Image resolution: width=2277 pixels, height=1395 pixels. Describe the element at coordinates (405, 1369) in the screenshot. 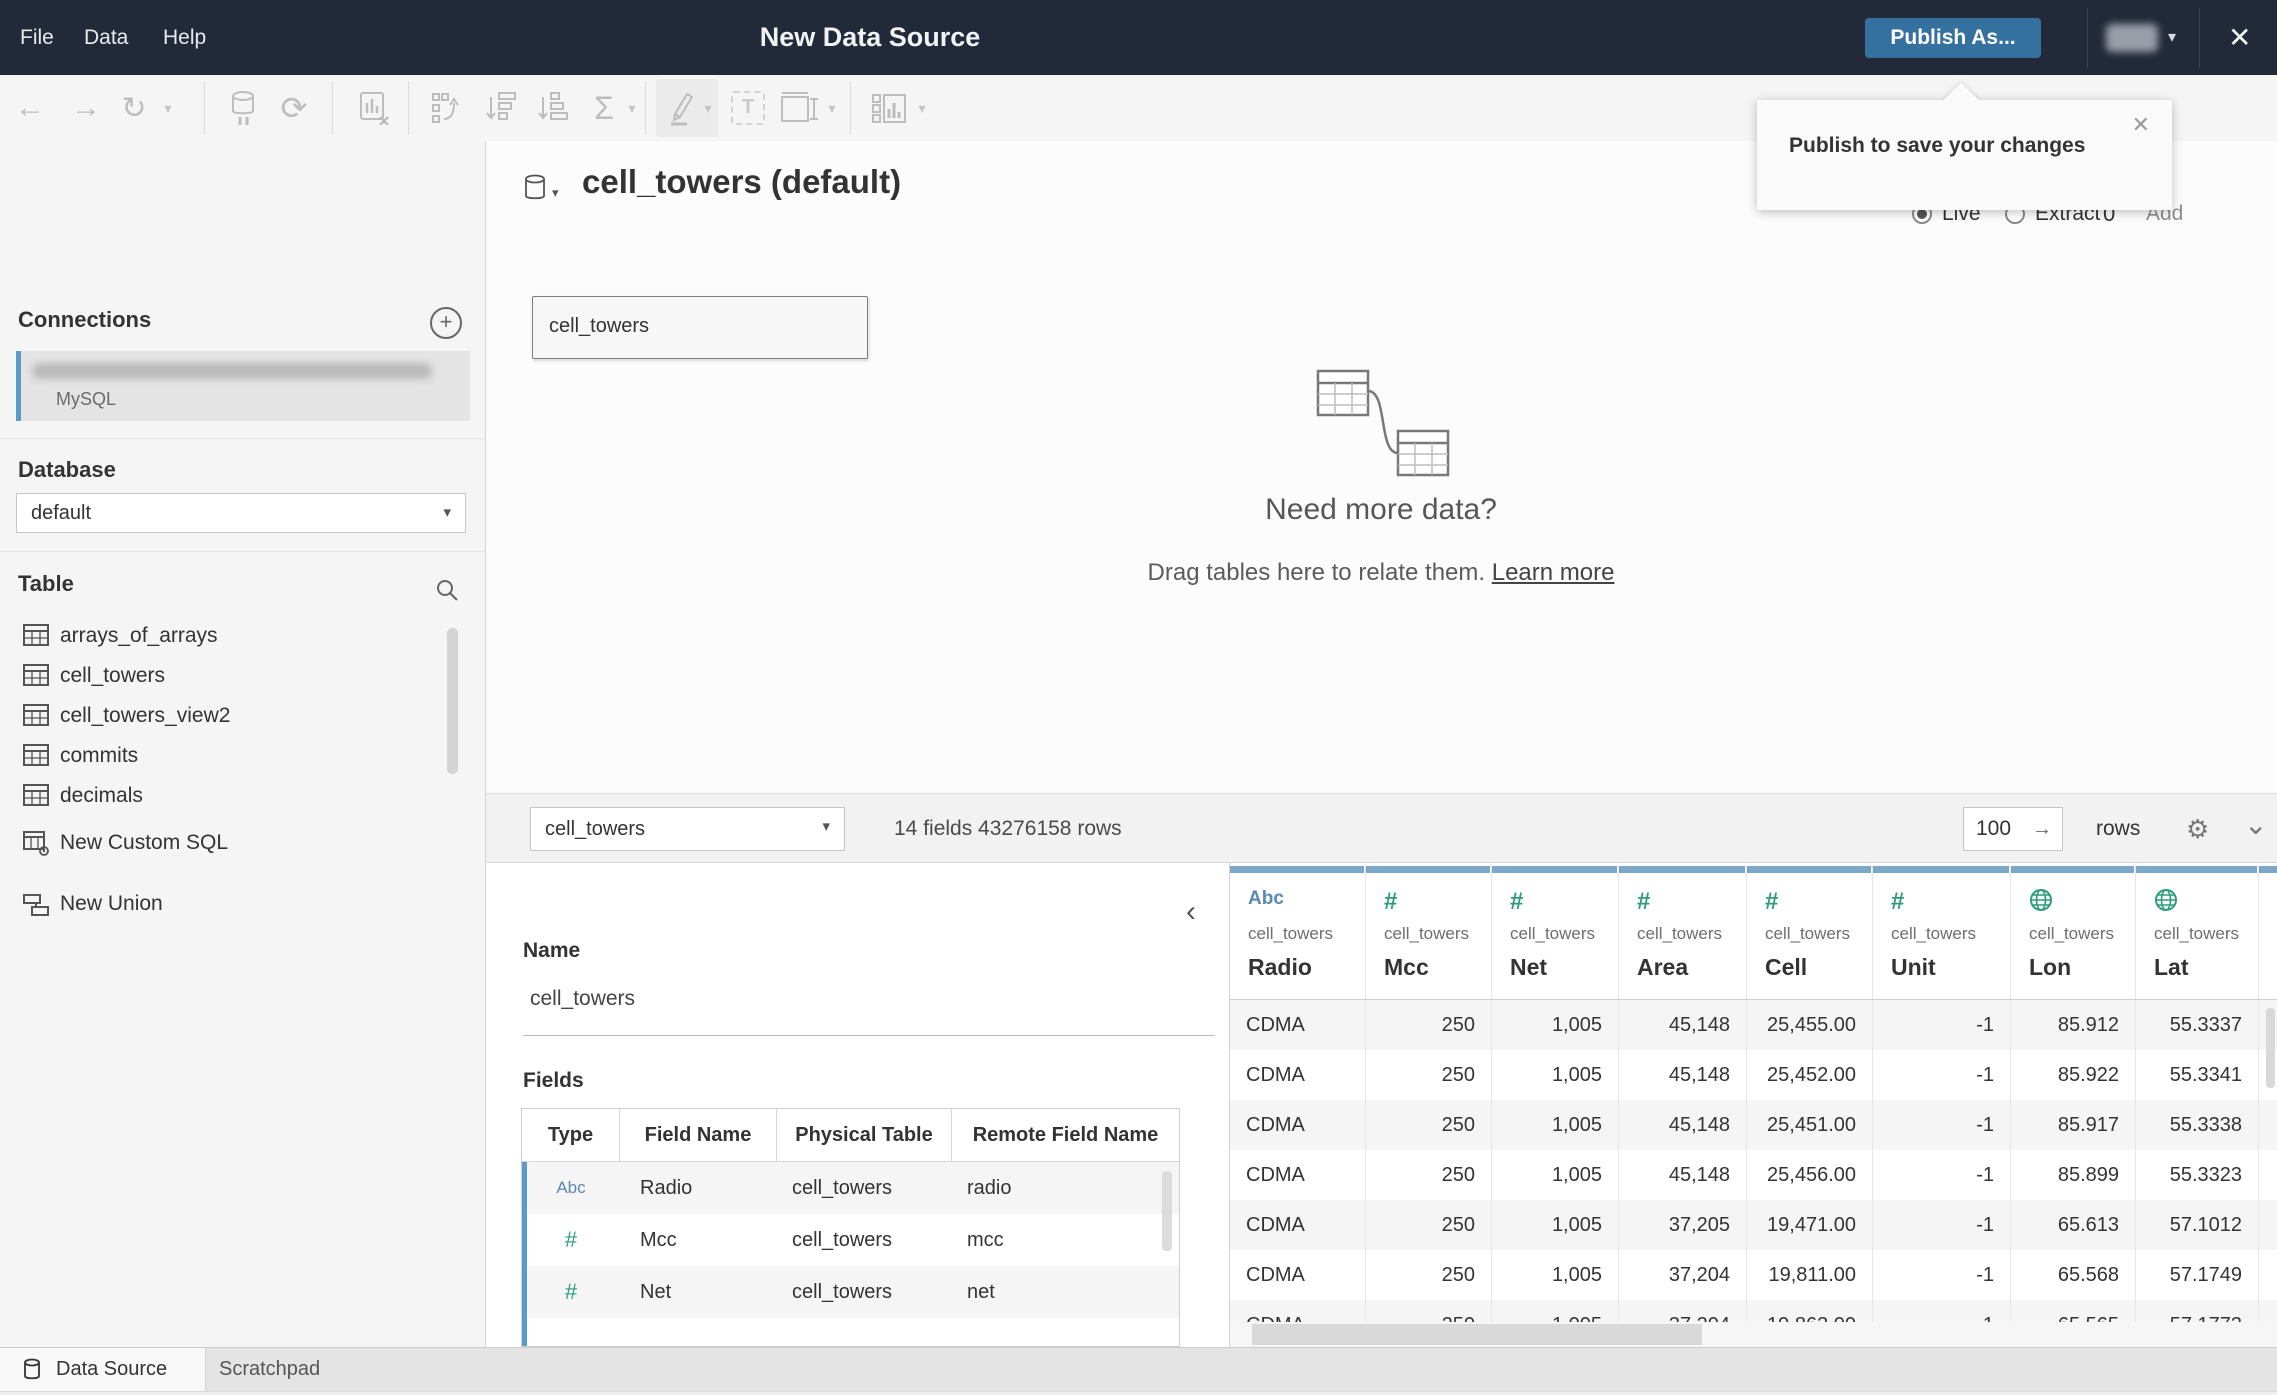

I see `tab-scratchpad: Scratchpad` at that location.